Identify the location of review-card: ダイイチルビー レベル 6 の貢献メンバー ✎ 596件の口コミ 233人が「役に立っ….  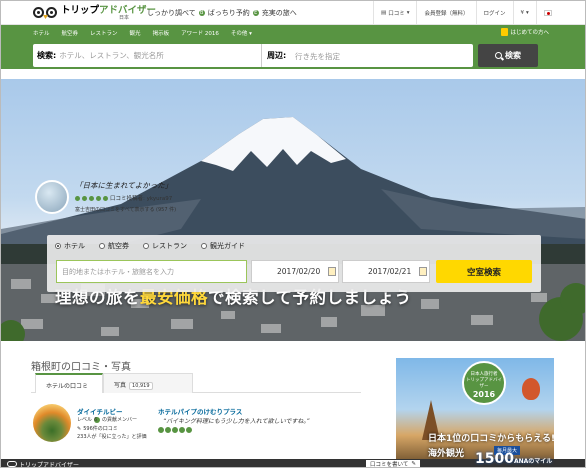
(203, 429).